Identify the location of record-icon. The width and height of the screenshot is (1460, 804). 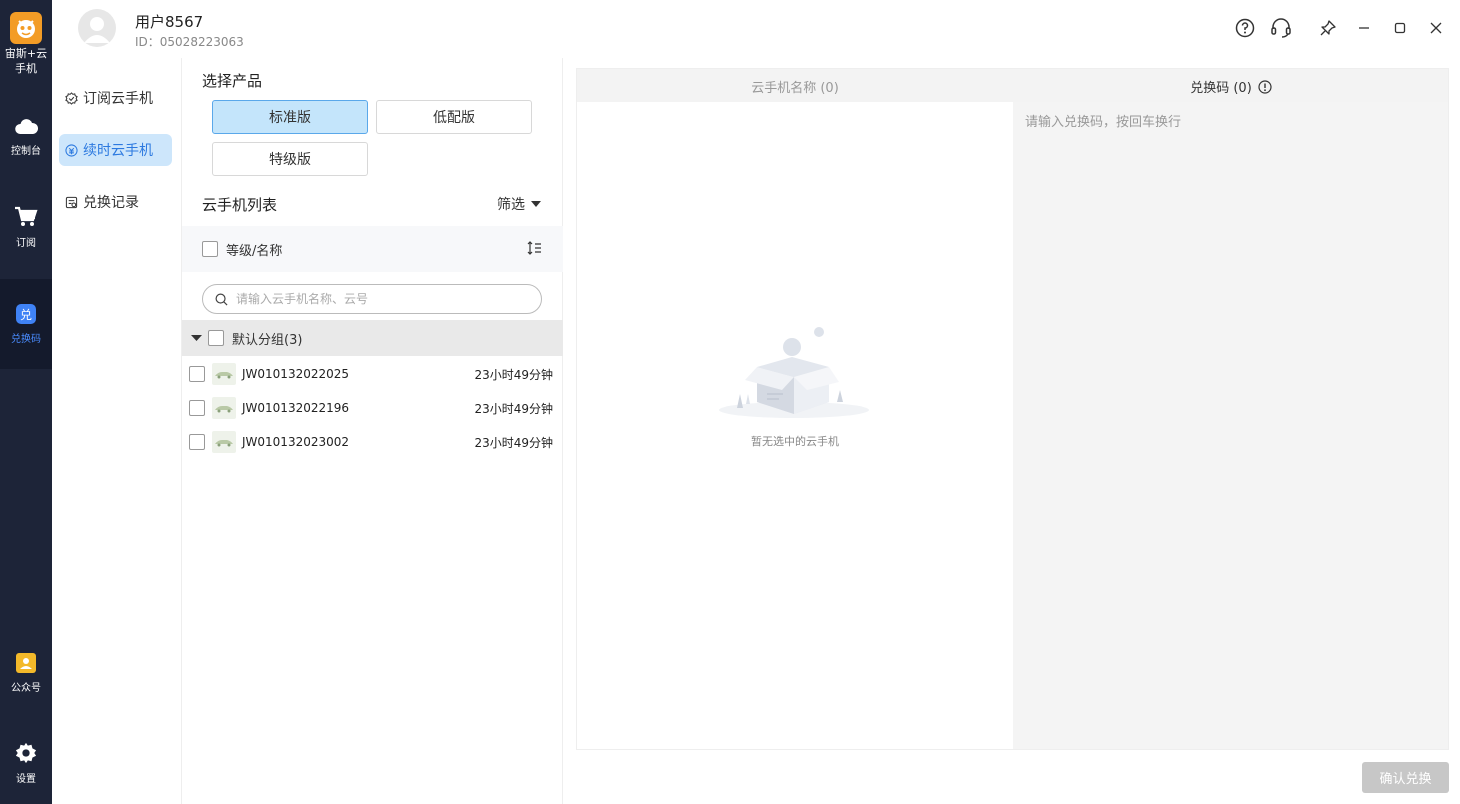
(71, 202).